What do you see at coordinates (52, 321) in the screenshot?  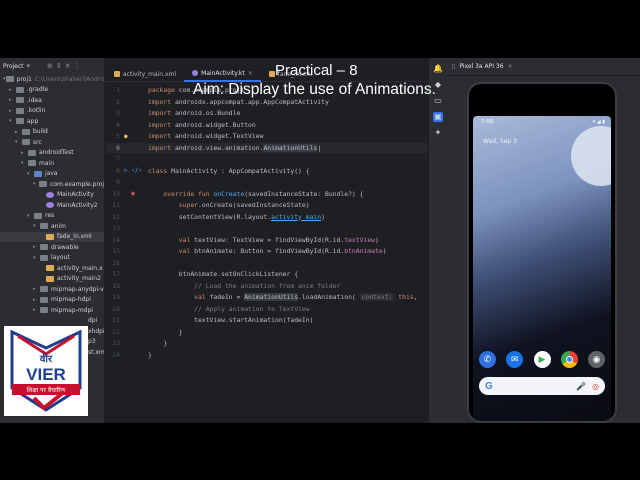 I see `tree-item: dpi` at bounding box center [52, 321].